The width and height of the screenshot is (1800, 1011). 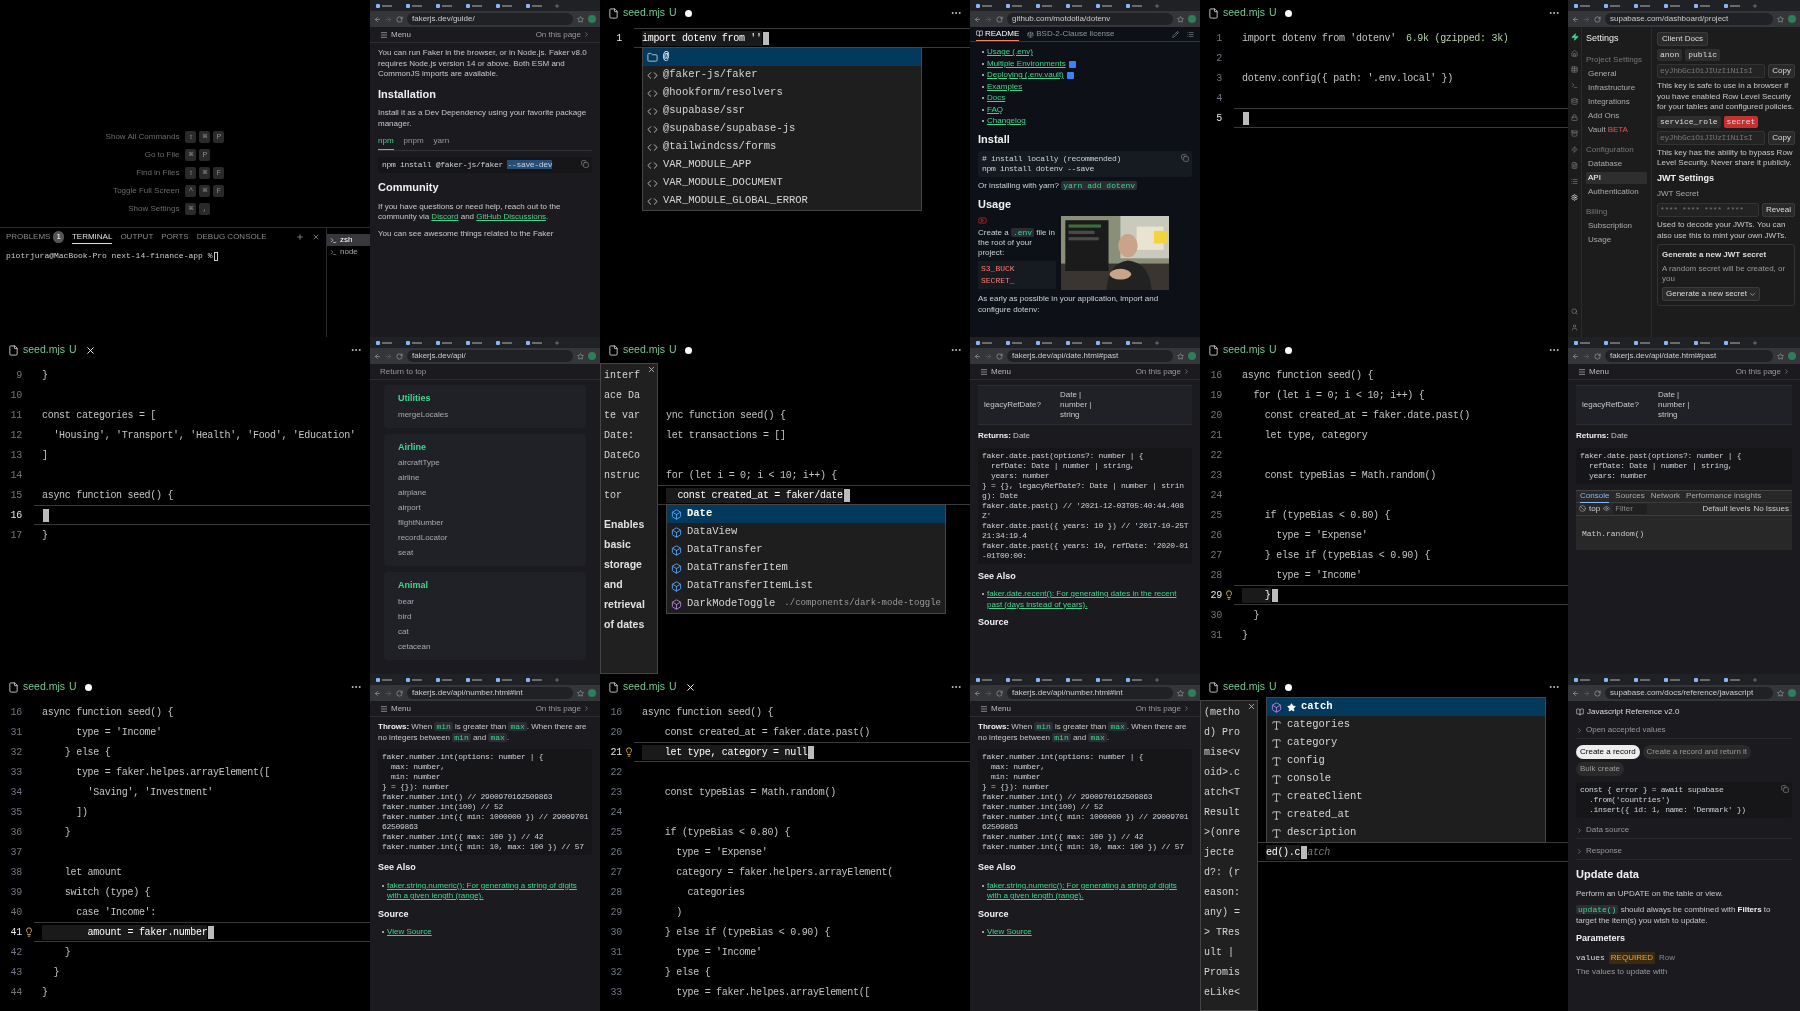 What do you see at coordinates (806, 550) in the screenshot?
I see `suggestion-item: DataTransfer` at bounding box center [806, 550].